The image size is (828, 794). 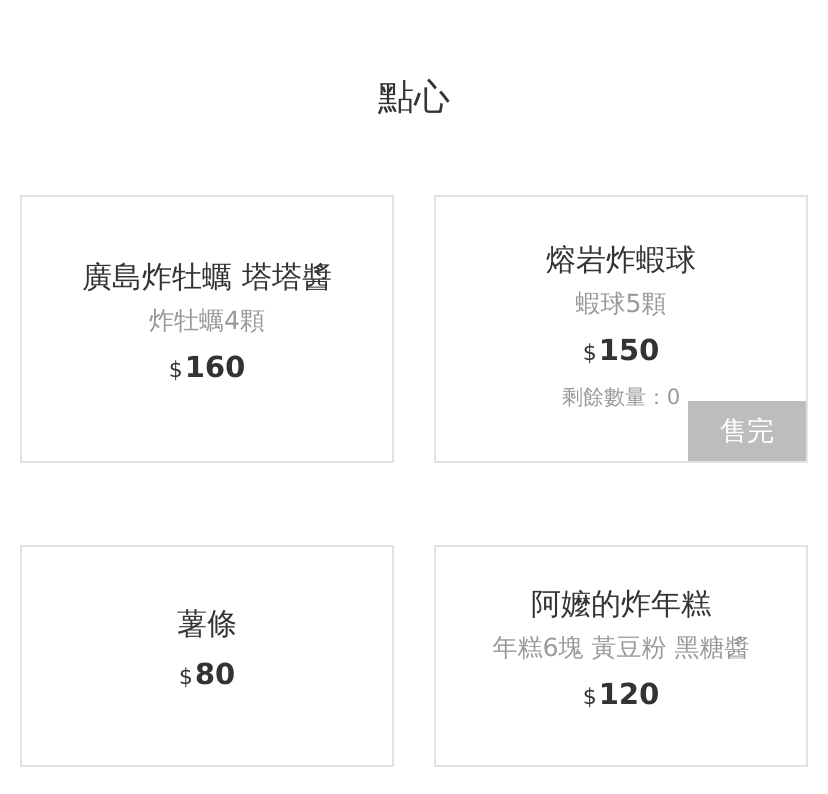 I want to click on item-name: 熔岩炸蝦球, so click(x=621, y=261).